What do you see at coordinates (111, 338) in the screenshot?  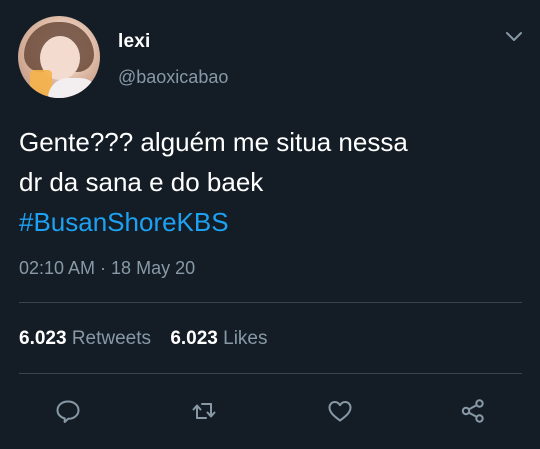 I see `retweets-label: Retweets` at bounding box center [111, 338].